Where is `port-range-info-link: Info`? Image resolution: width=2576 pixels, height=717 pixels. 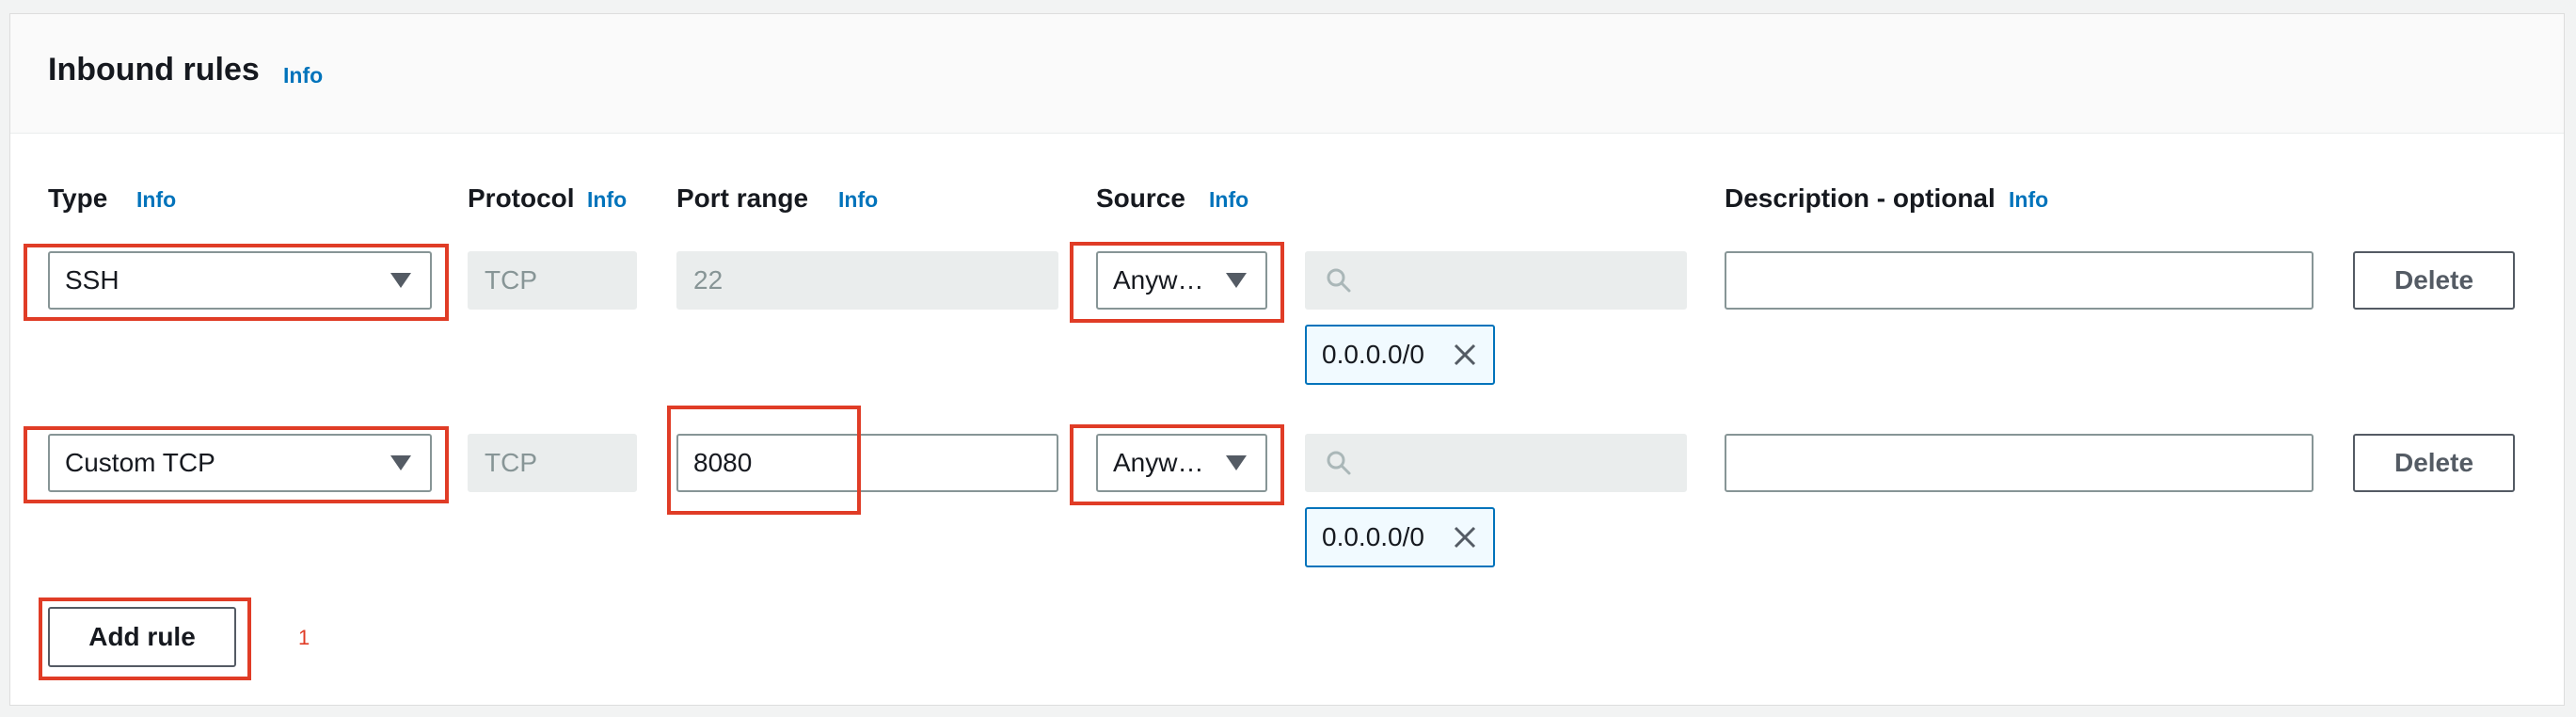
port-range-info-link: Info is located at coordinates (858, 200).